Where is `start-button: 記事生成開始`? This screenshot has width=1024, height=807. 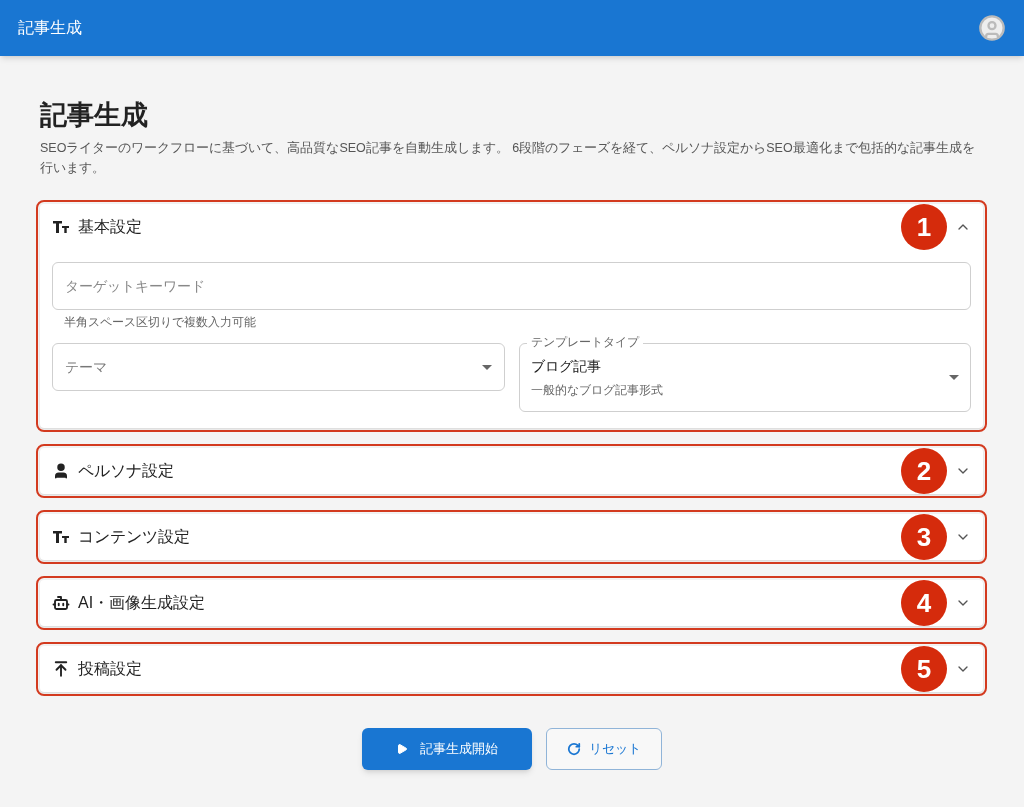
start-button: 記事生成開始 is located at coordinates (447, 749).